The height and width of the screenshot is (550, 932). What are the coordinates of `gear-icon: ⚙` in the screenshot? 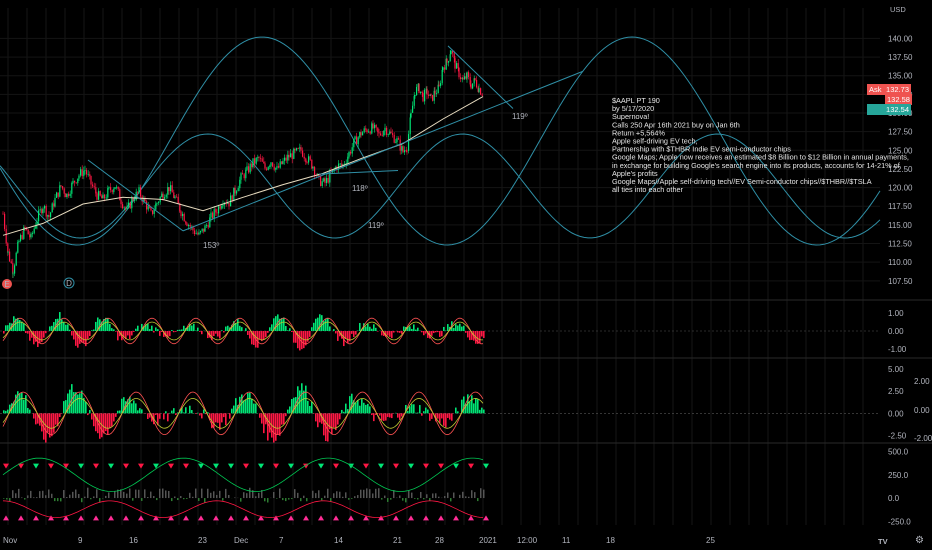 It's located at (919, 540).